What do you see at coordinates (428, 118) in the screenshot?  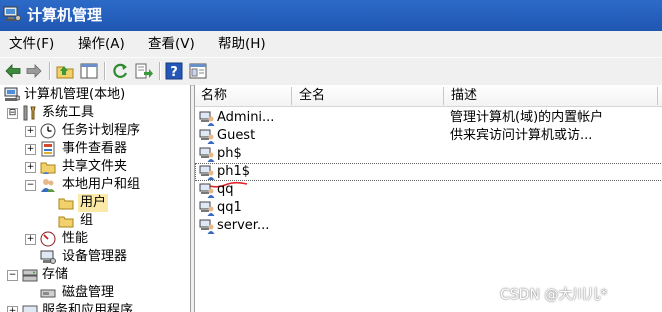 I see `user-row-administrator: Admini... 管理计算机(域)的内置帐户` at bounding box center [428, 118].